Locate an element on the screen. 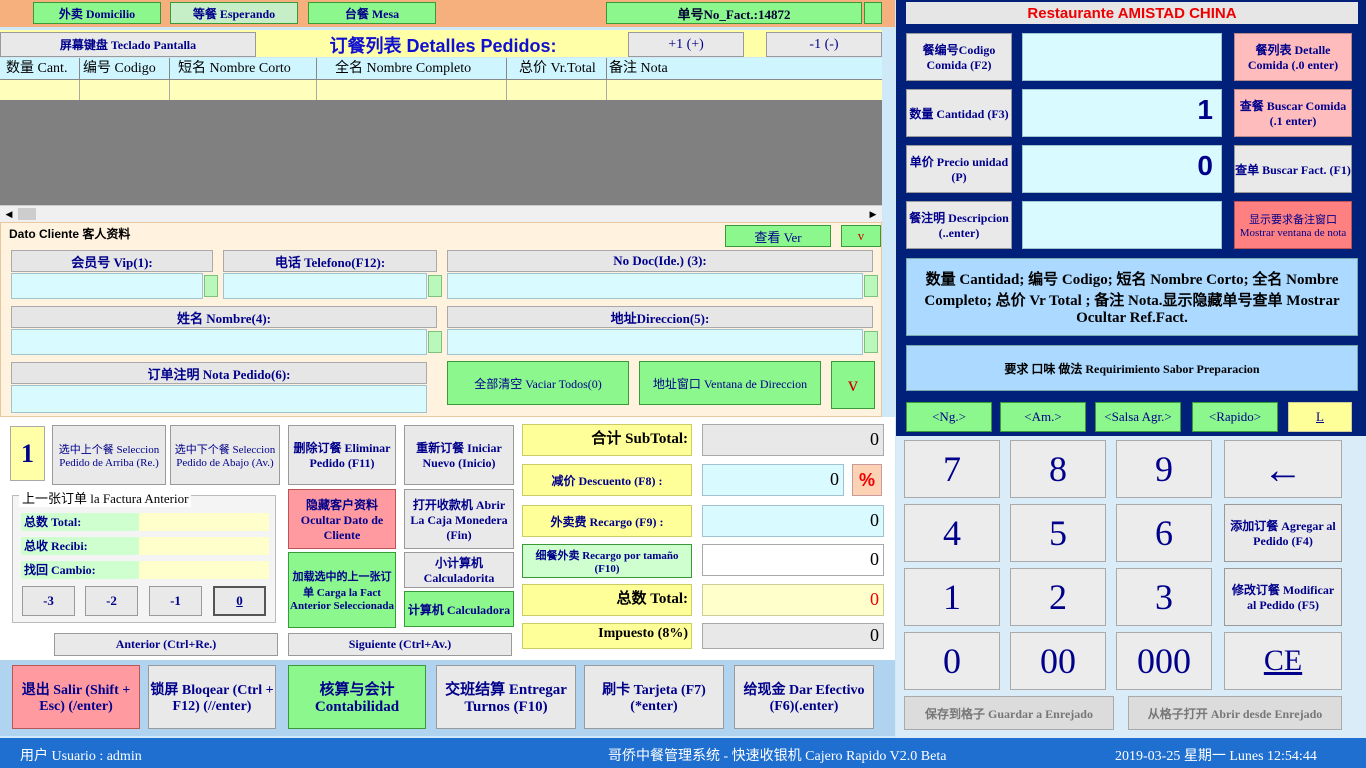 Image resolution: width=1366 pixels, height=768 pixels. am-button: <Am.> is located at coordinates (1043, 417).